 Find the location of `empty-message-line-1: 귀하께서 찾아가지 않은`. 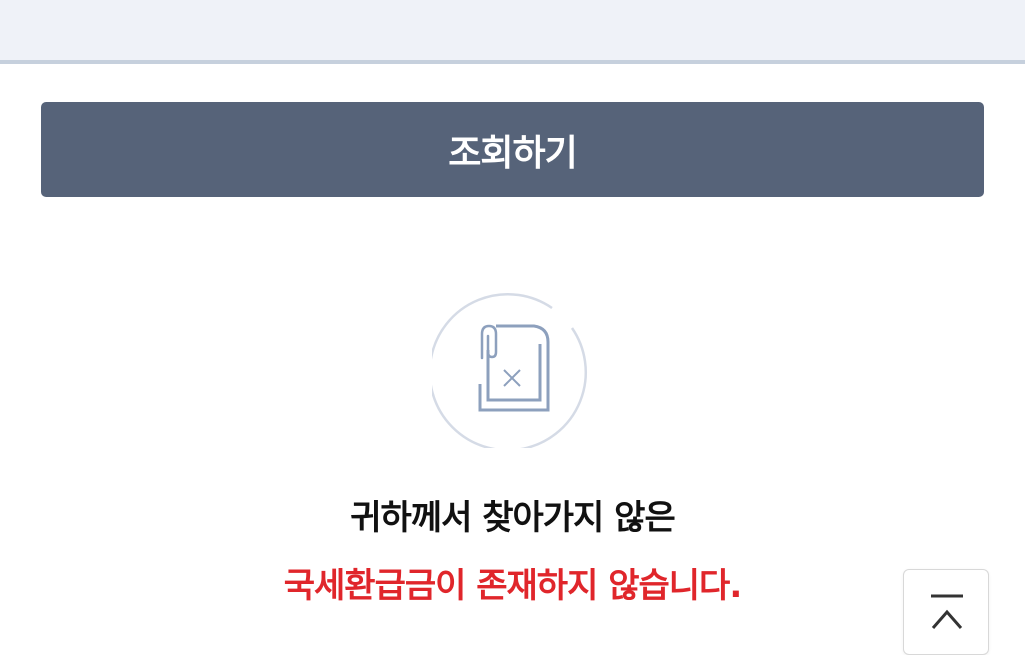

empty-message-line-1: 귀하께서 찾아가지 않은 is located at coordinates (512, 518).